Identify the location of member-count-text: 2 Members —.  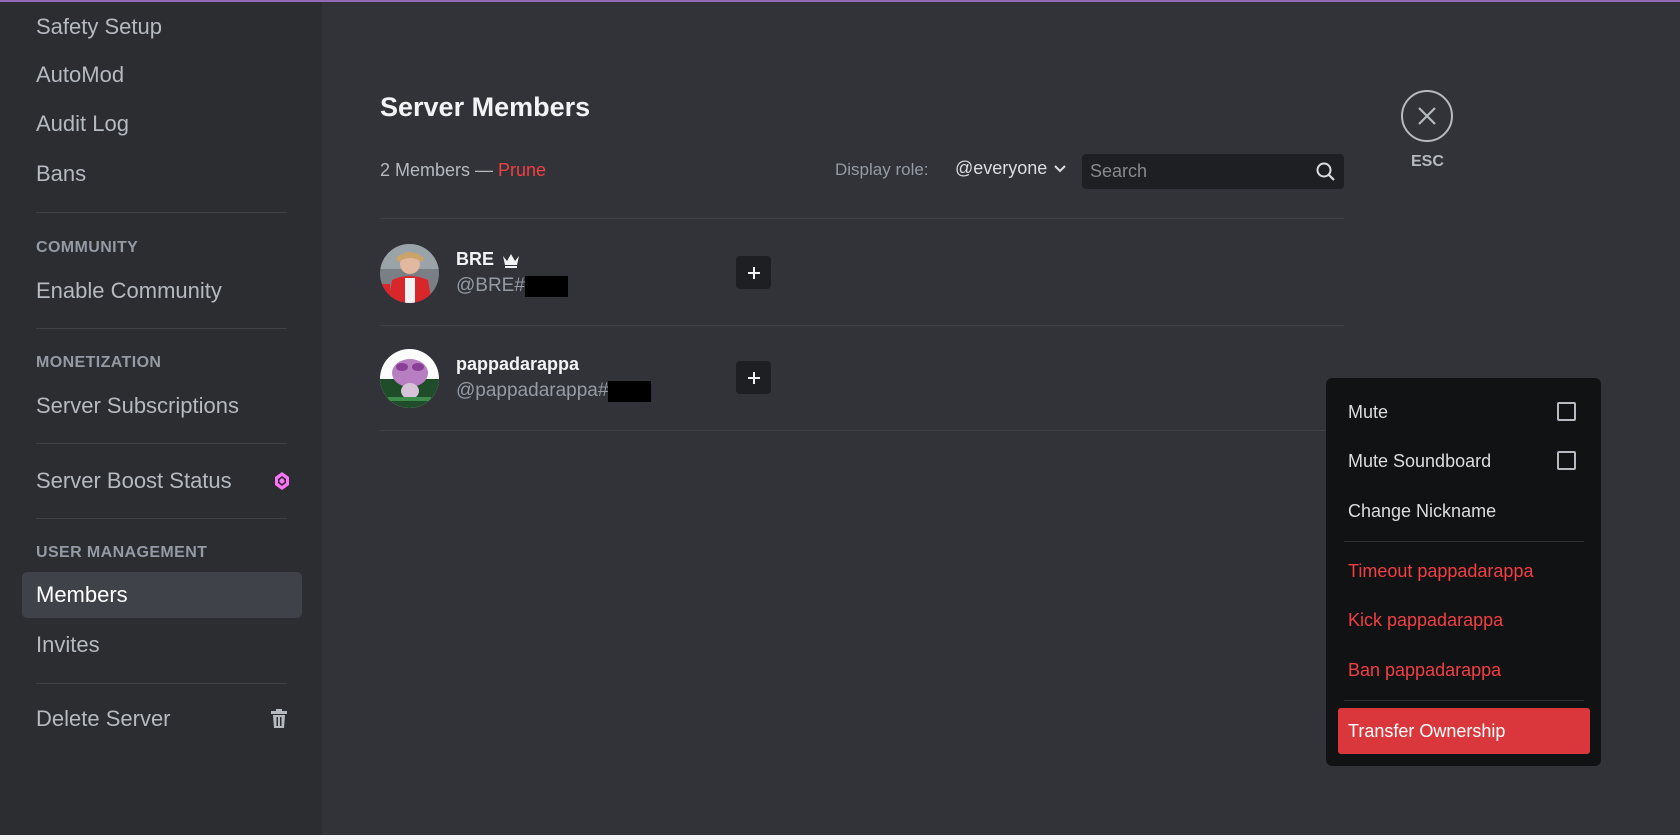
(439, 170).